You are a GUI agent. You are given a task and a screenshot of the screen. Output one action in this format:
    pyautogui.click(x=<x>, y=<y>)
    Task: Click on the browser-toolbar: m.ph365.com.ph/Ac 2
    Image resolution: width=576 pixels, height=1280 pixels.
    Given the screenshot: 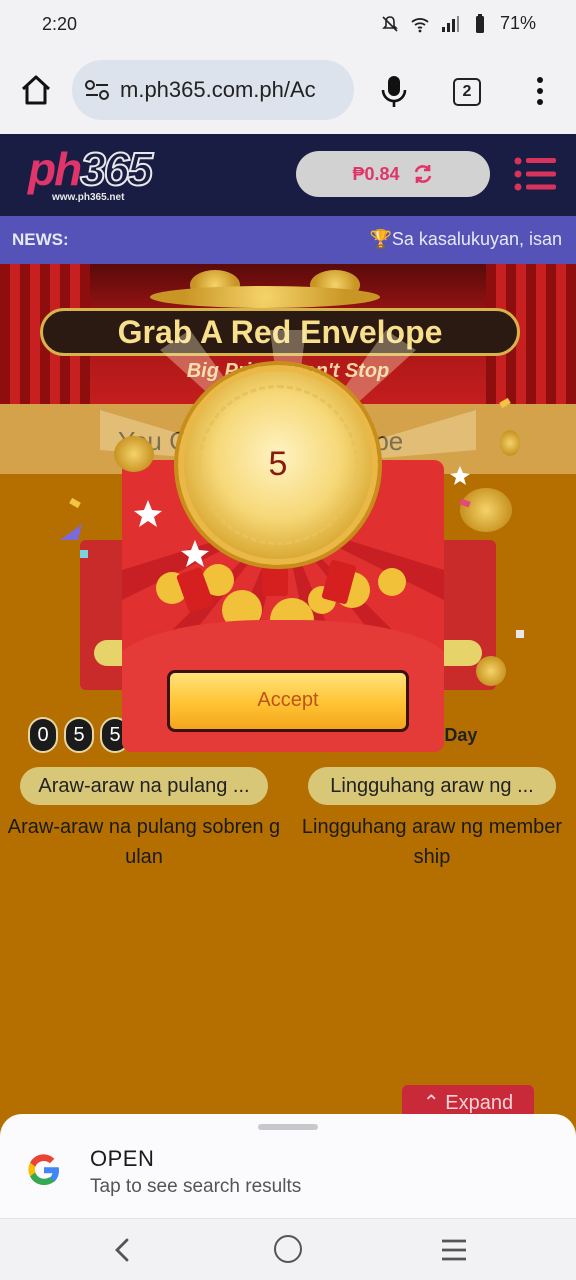 What is the action you would take?
    pyautogui.click(x=288, y=91)
    